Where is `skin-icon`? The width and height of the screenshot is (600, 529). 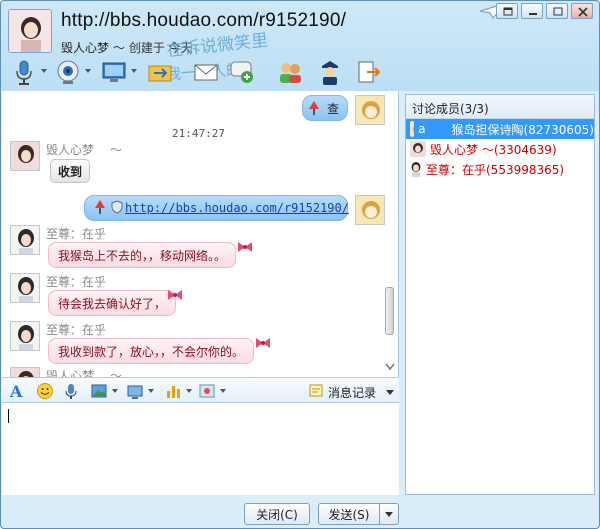
skin-icon is located at coordinates (507, 11).